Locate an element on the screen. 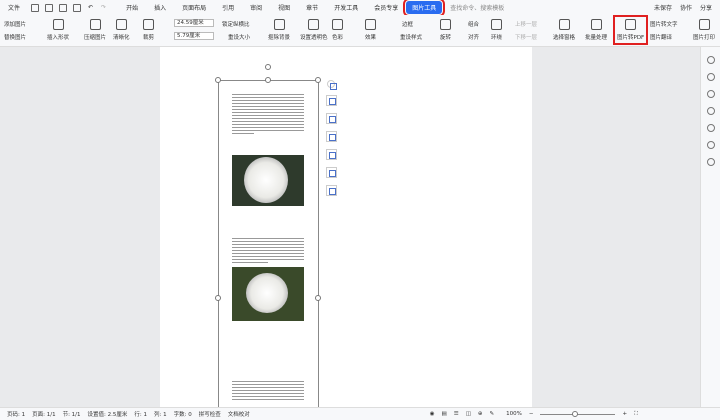  tab-picture-tools: 图片工具 is located at coordinates (424, 8).